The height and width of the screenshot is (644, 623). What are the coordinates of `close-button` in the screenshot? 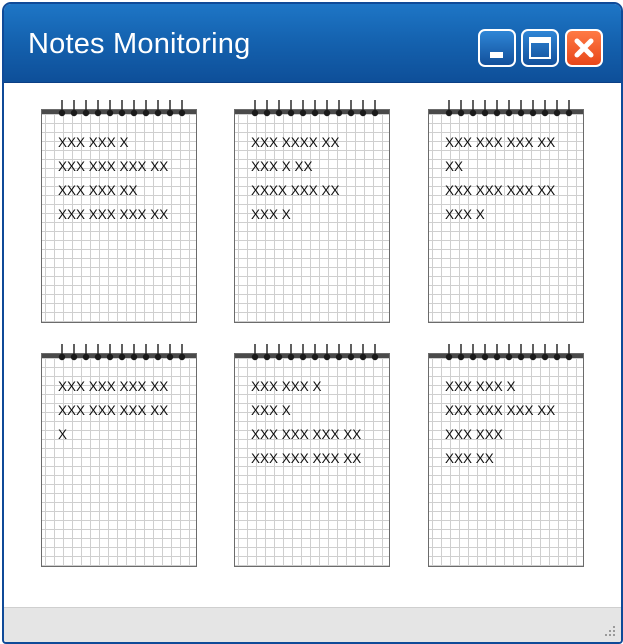 It's located at (584, 48).